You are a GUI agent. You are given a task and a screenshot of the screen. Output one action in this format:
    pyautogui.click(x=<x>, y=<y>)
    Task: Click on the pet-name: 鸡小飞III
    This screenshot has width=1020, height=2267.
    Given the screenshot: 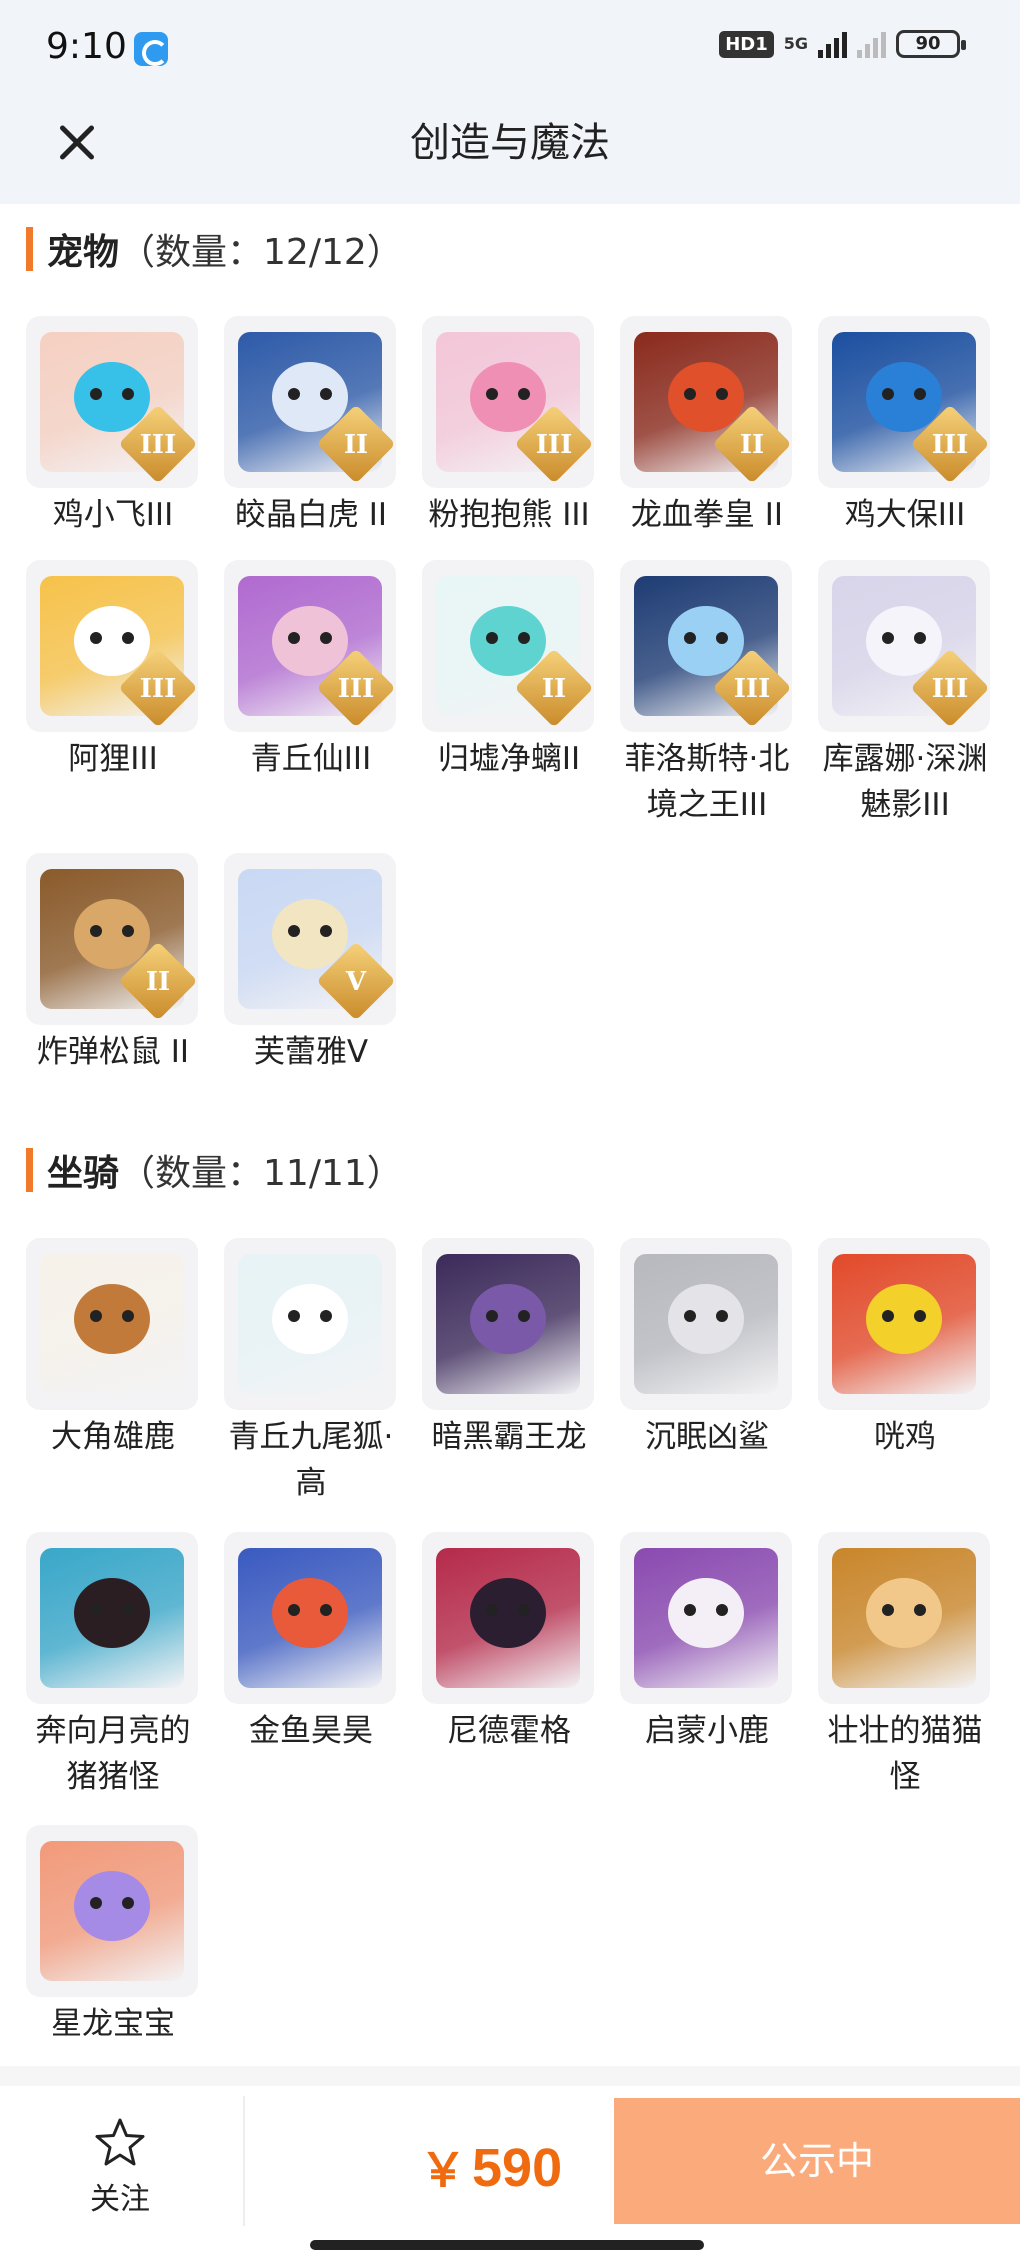 What is the action you would take?
    pyautogui.click(x=113, y=515)
    